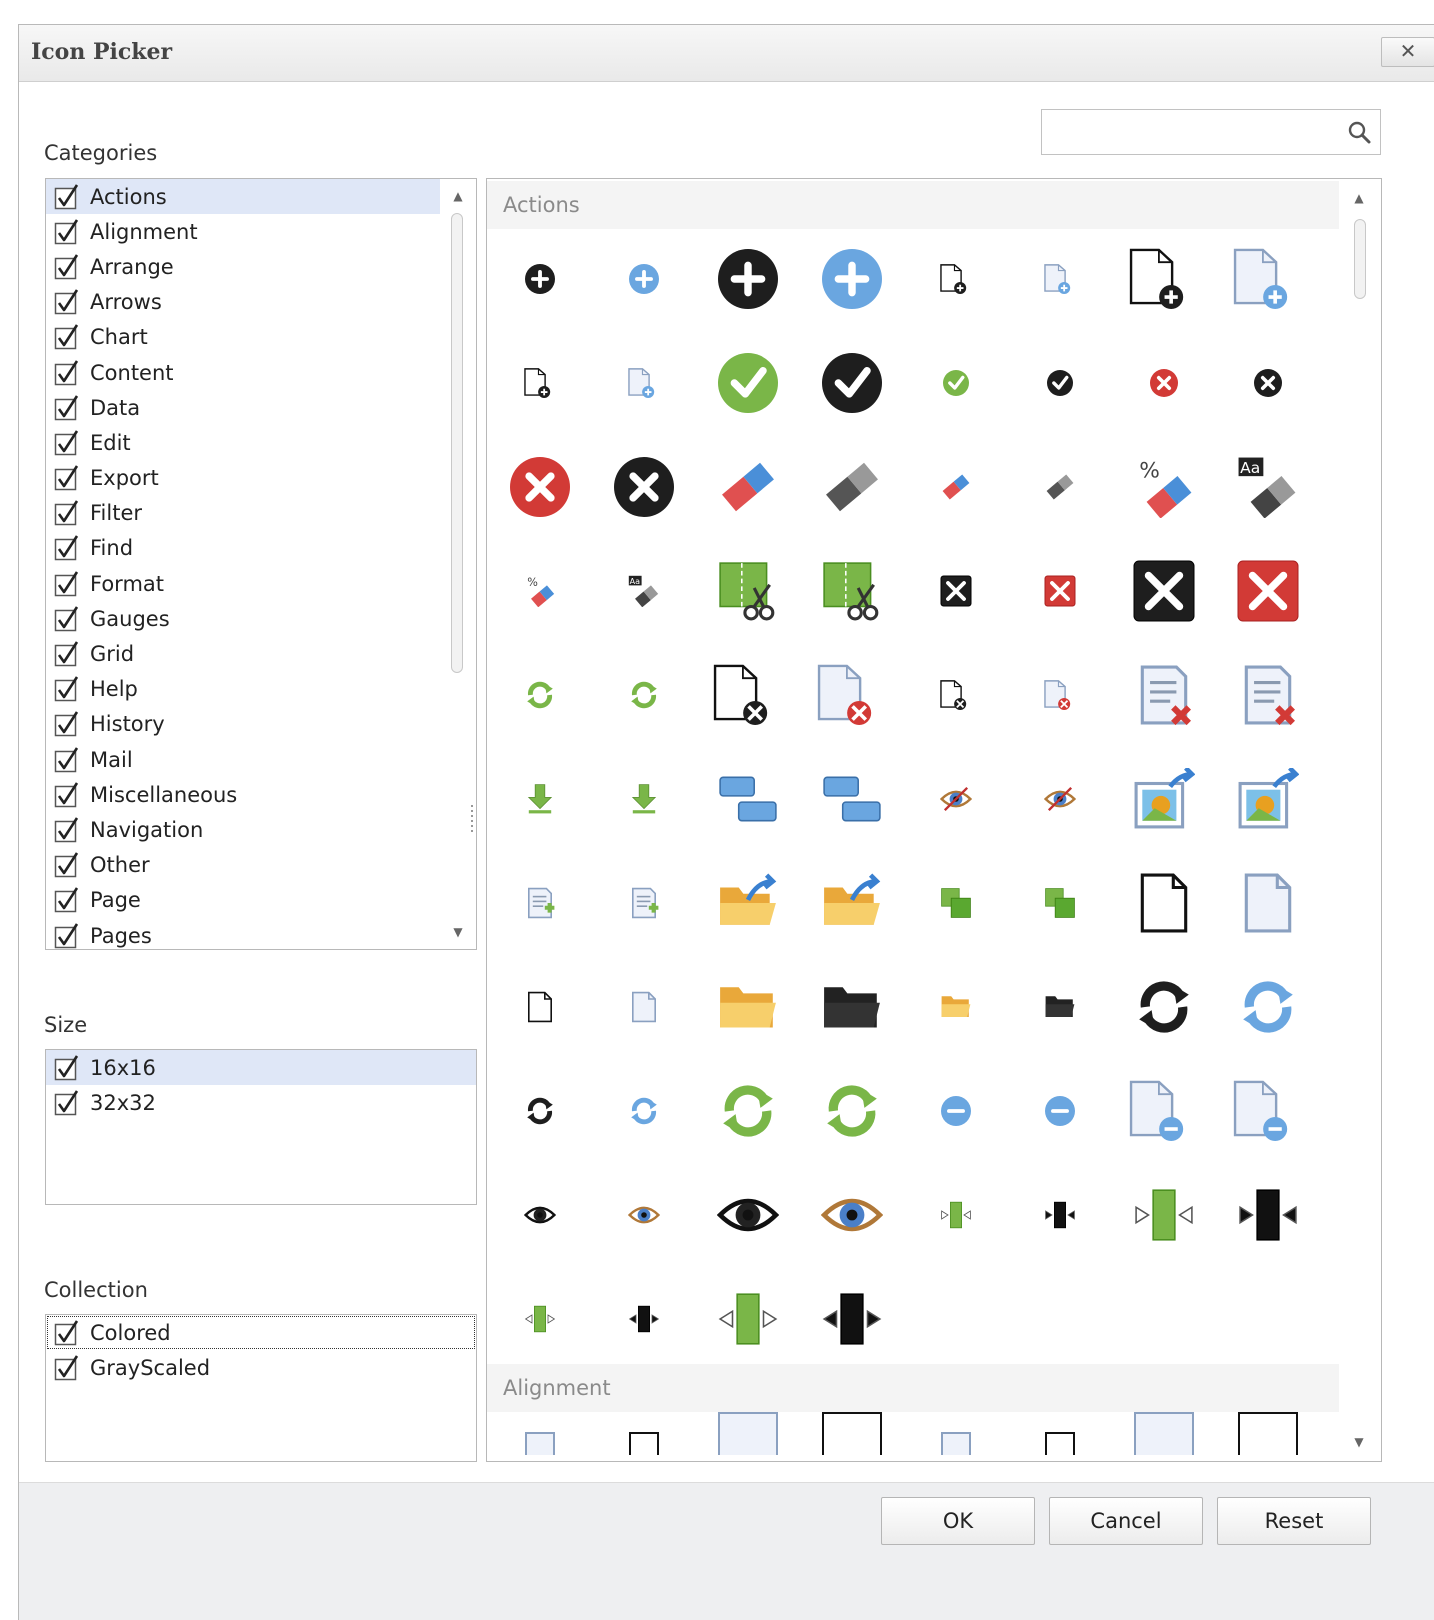 This screenshot has height=1620, width=1434. What do you see at coordinates (243, 689) in the screenshot?
I see `category-item: Help` at bounding box center [243, 689].